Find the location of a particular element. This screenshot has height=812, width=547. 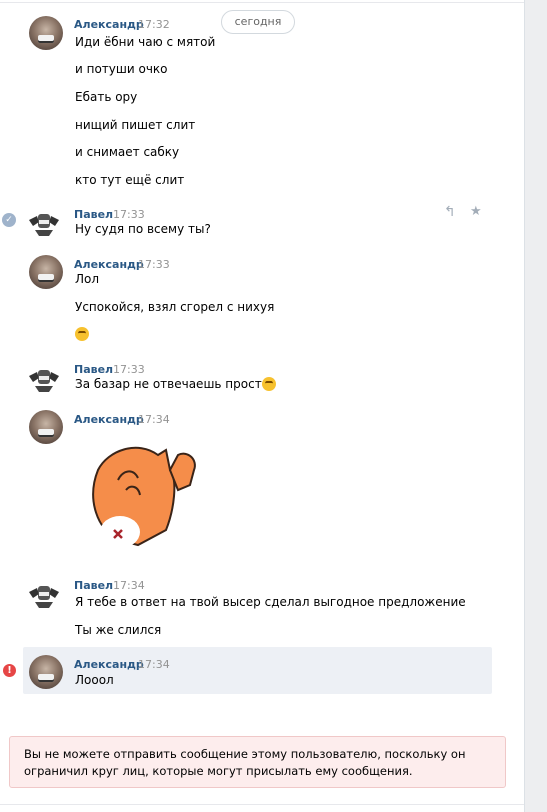

star-icon: ★ is located at coordinates (477, 212).